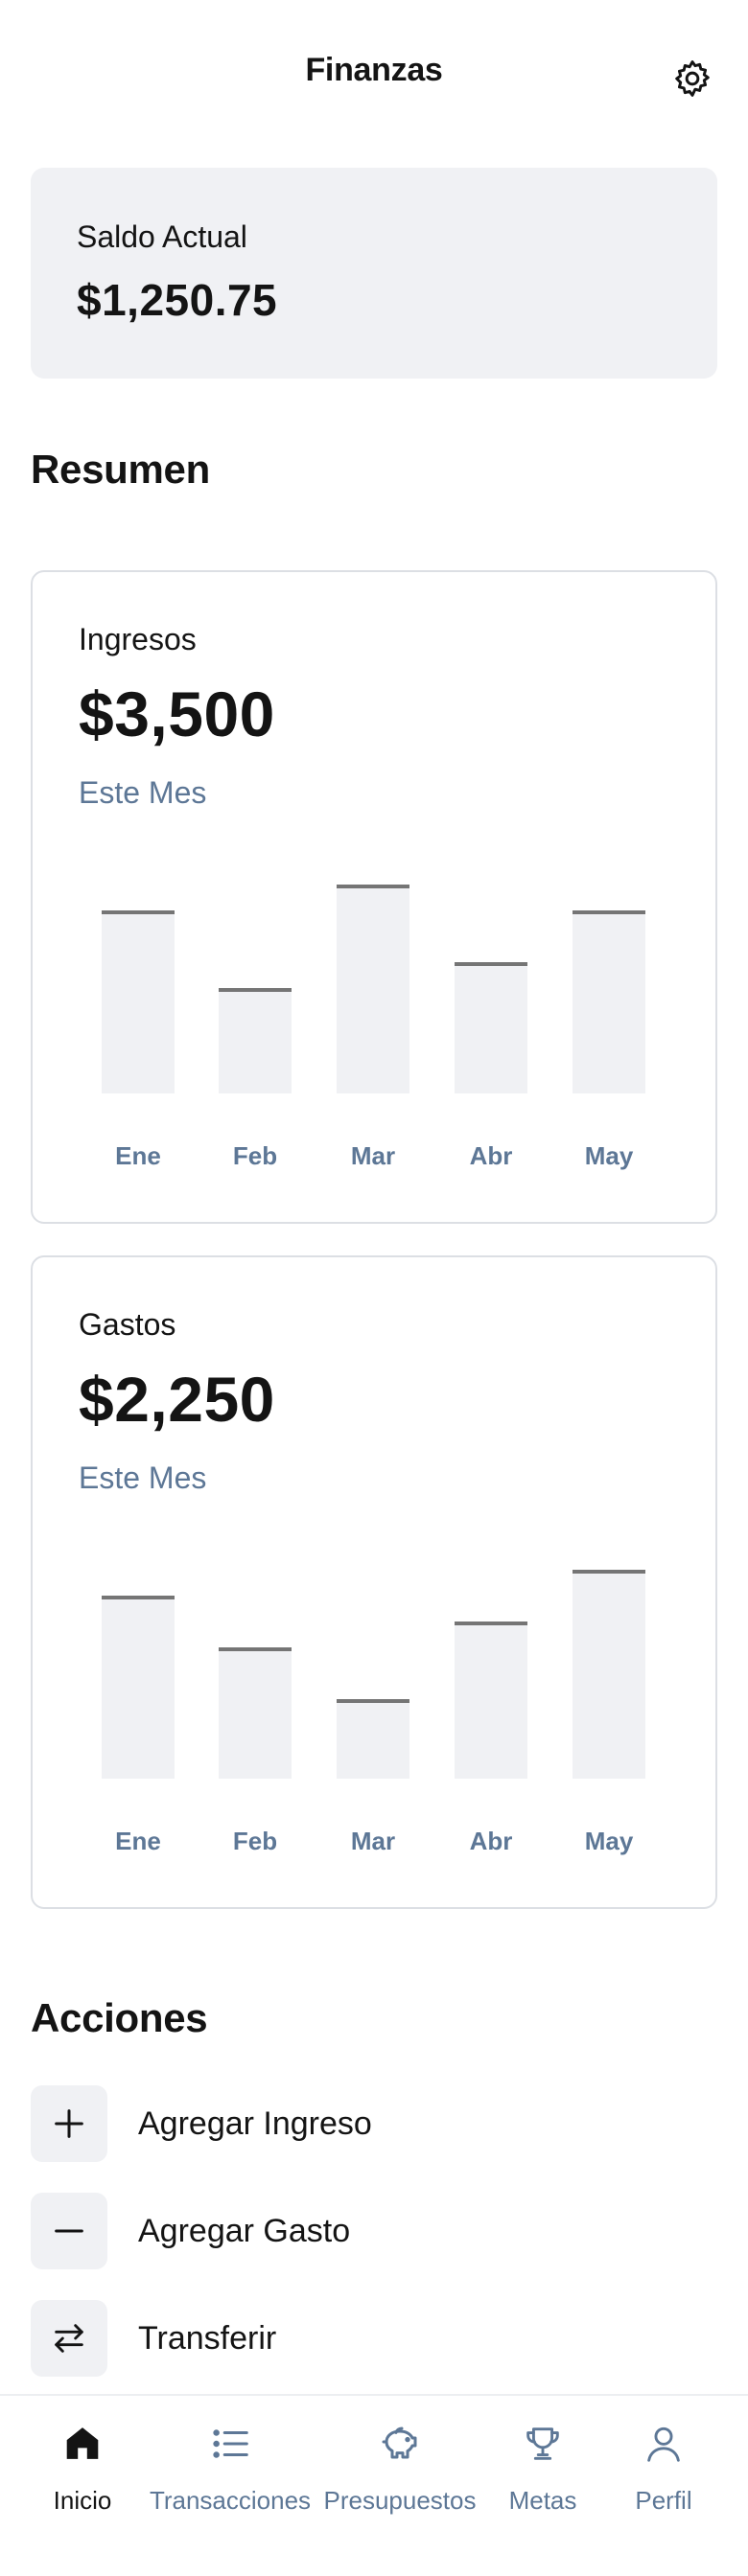  What do you see at coordinates (542, 2500) in the screenshot?
I see `nav-label: Metas` at bounding box center [542, 2500].